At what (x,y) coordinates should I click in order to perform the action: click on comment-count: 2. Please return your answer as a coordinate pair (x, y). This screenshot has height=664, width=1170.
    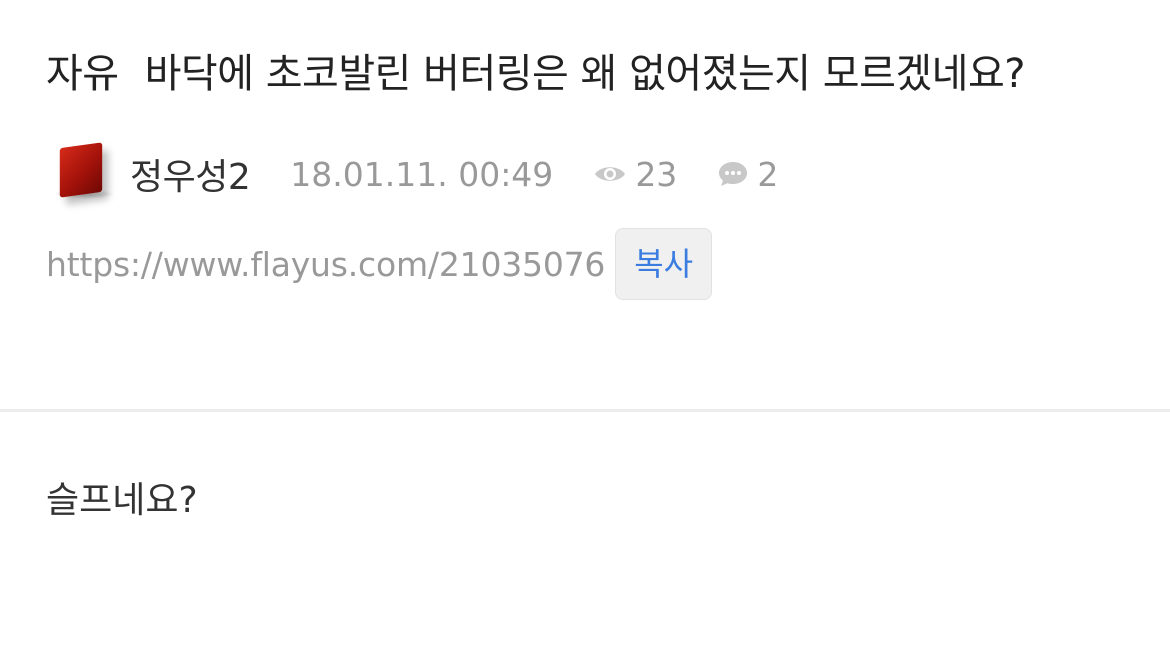
    Looking at the image, I should click on (747, 174).